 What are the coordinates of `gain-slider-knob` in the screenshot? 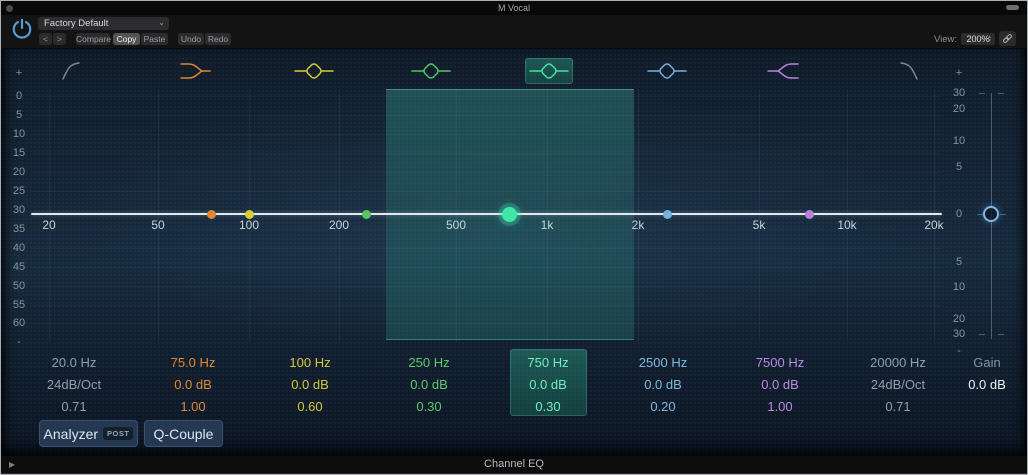 It's located at (991, 214).